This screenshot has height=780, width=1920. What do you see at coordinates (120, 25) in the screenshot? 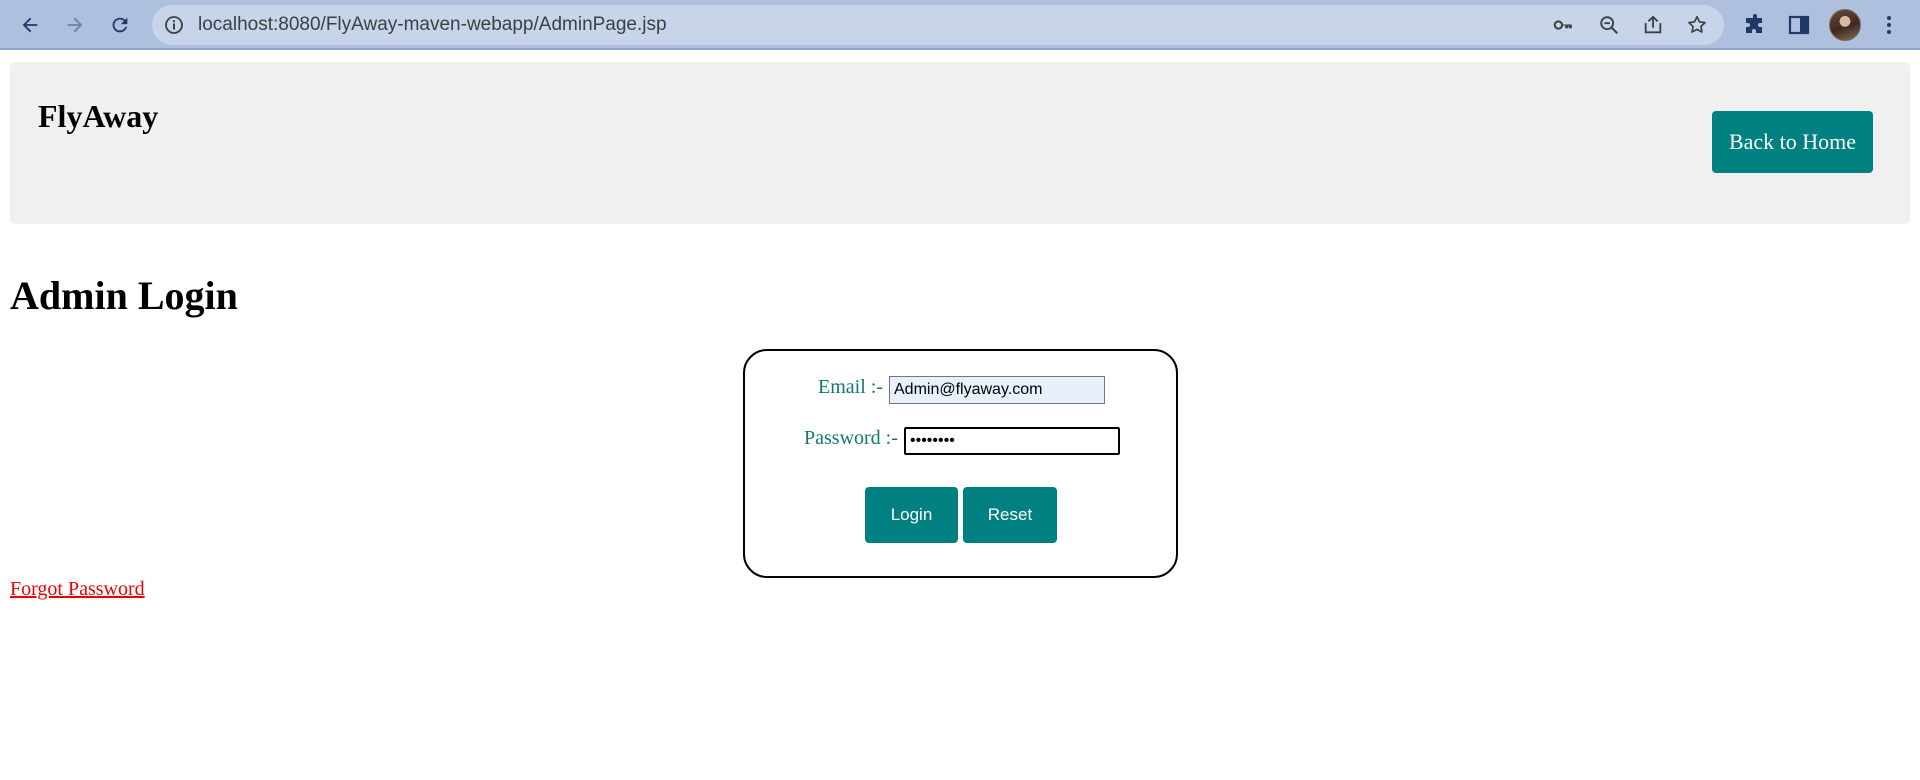
I see `reload-icon` at bounding box center [120, 25].